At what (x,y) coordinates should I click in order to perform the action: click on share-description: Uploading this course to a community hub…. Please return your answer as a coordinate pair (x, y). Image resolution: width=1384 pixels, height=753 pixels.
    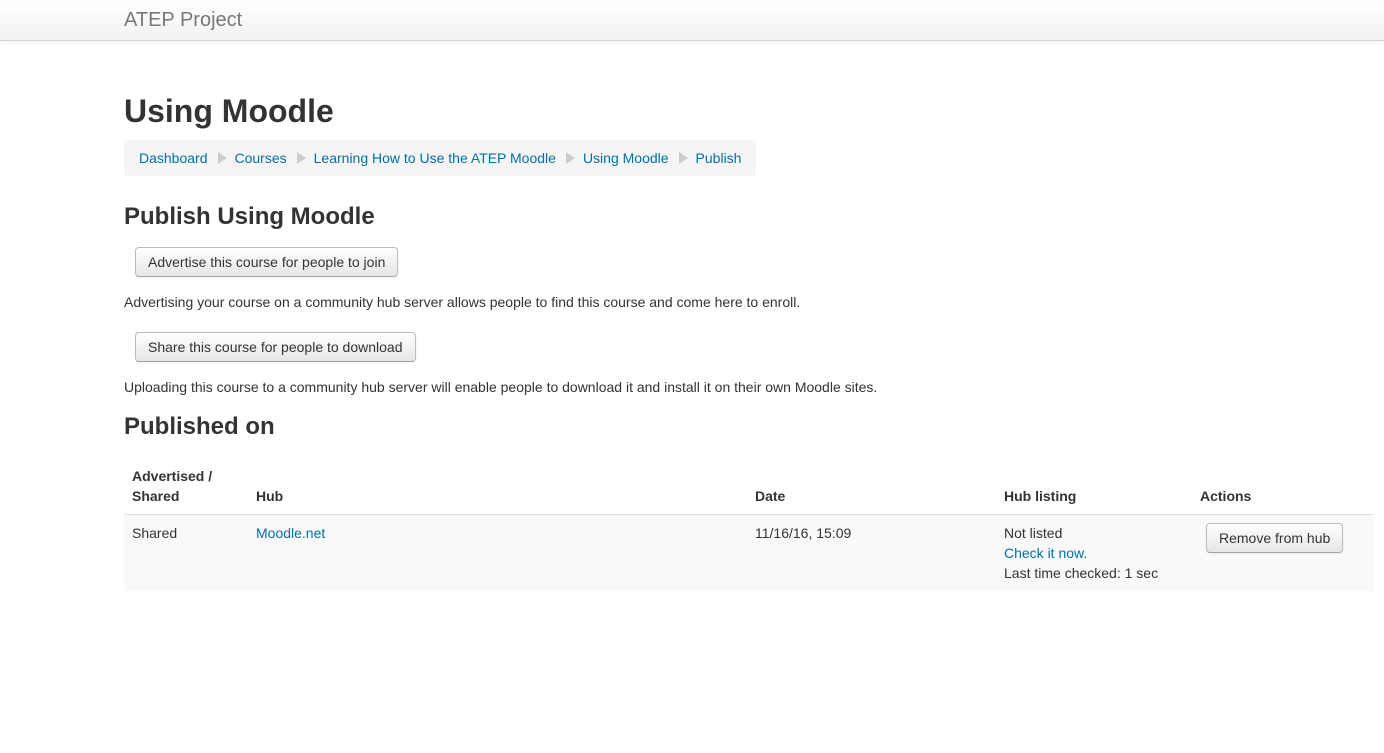
    Looking at the image, I should click on (501, 387).